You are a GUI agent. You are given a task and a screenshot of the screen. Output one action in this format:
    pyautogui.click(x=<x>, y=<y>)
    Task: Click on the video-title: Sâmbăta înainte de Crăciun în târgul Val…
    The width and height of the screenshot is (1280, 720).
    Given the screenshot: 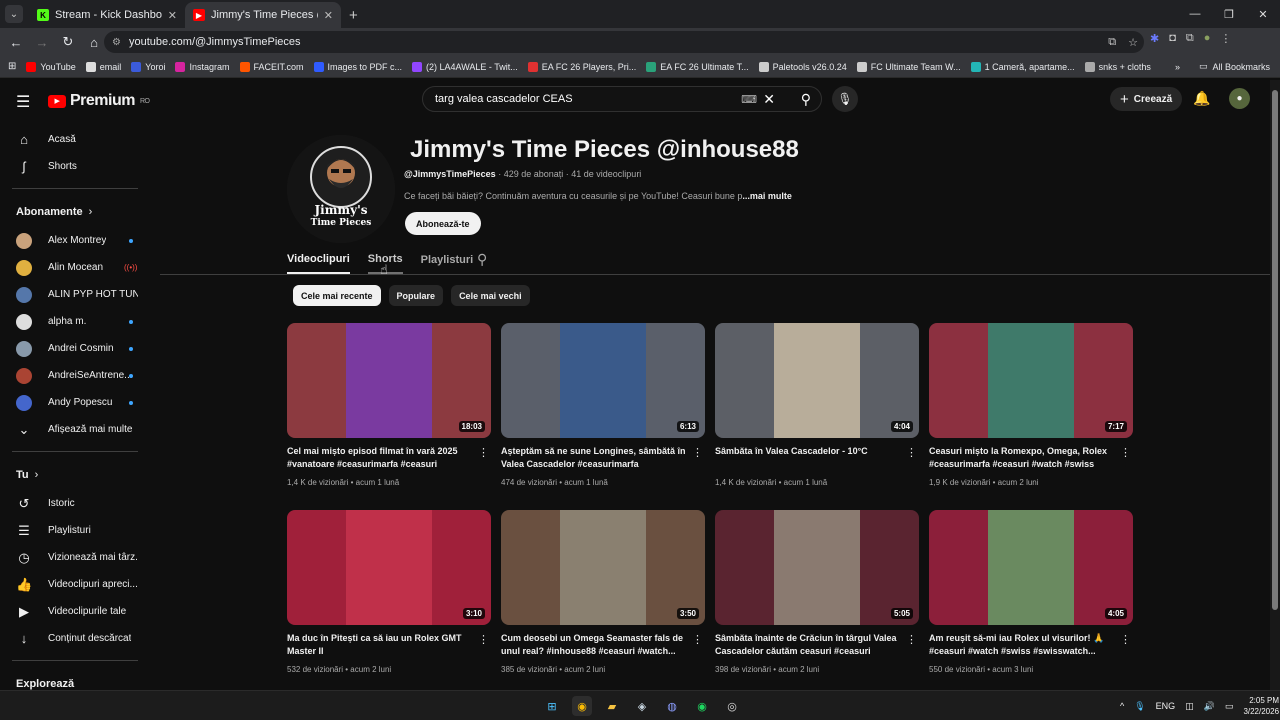 What is the action you would take?
    pyautogui.click(x=808, y=645)
    